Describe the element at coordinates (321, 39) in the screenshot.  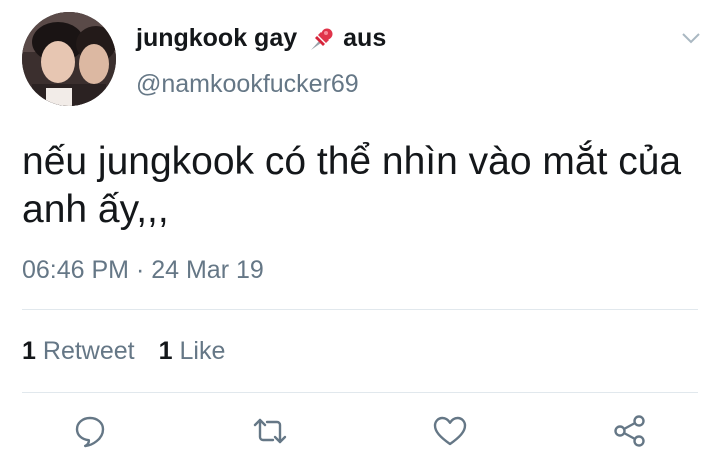
I see `pushpin-icon` at that location.